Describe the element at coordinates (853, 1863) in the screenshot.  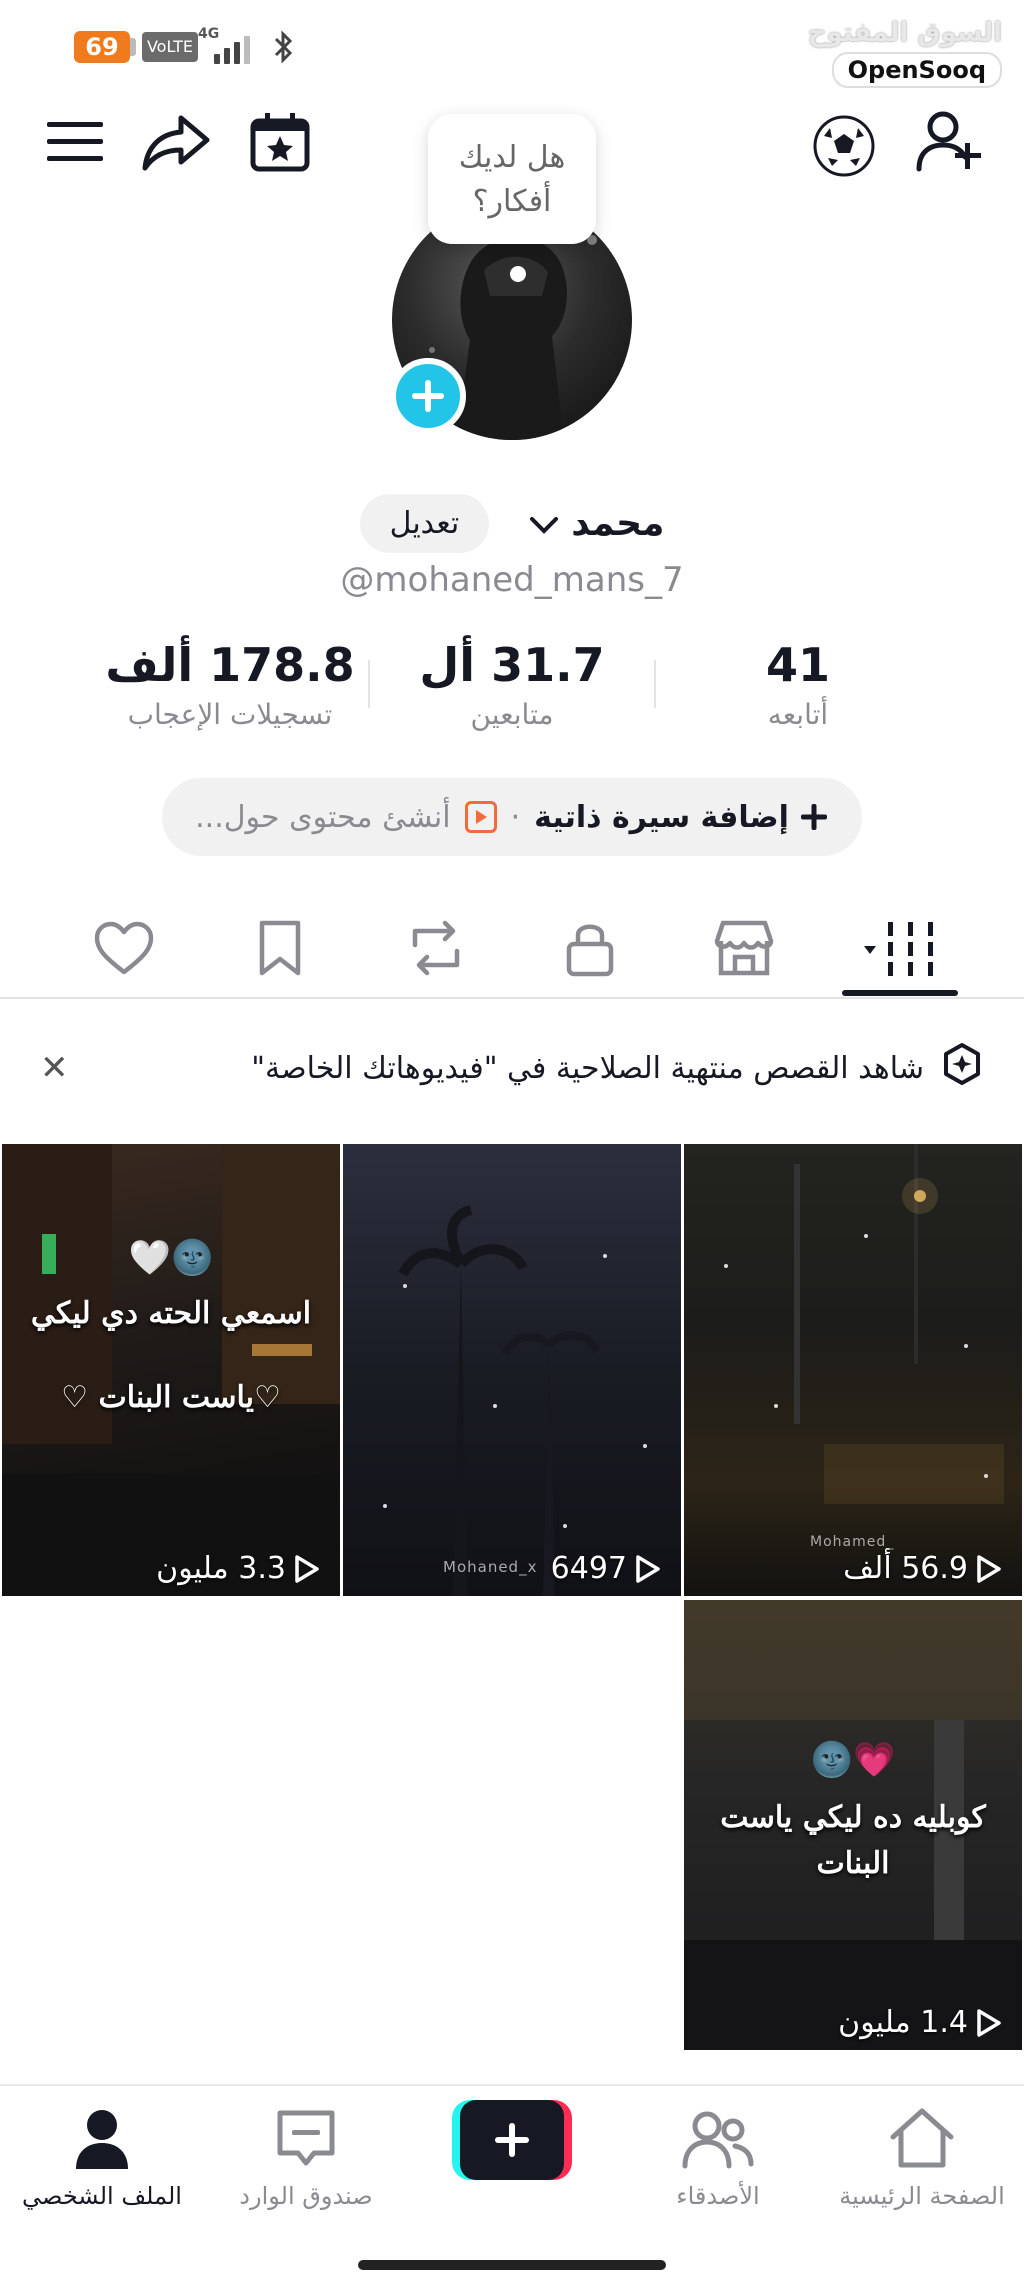
I see `video-caption: البنات` at that location.